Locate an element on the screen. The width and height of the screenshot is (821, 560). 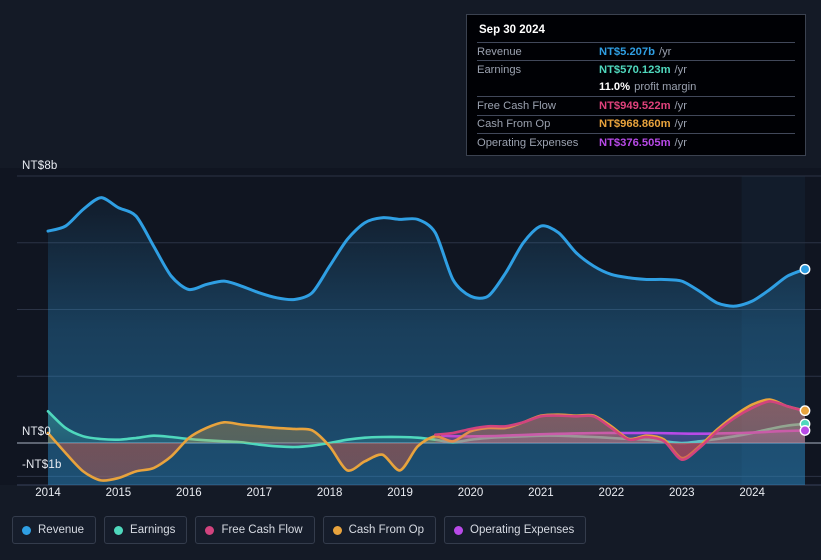
legend-item-label: Free Cash Flow is located at coordinates (262, 530).